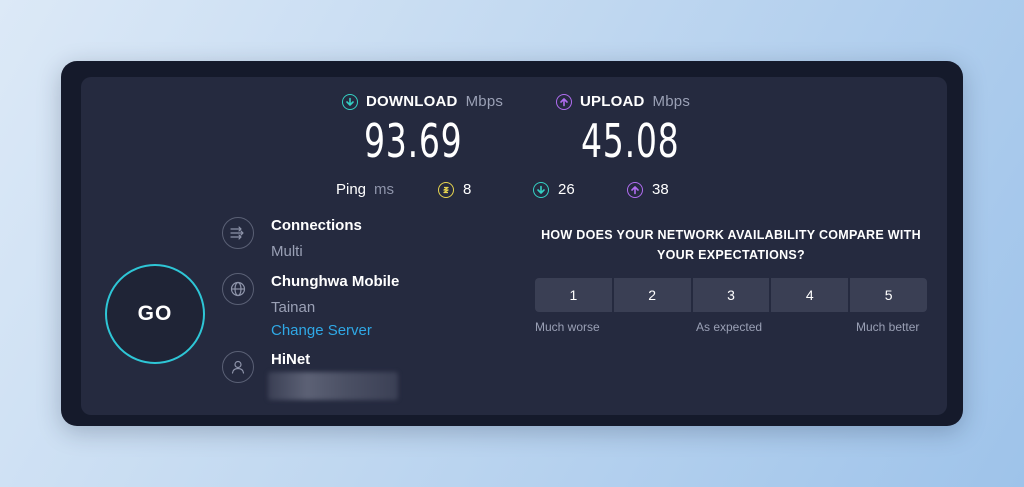 The image size is (1024, 487). What do you see at coordinates (155, 314) in the screenshot?
I see `go-button: GO` at bounding box center [155, 314].